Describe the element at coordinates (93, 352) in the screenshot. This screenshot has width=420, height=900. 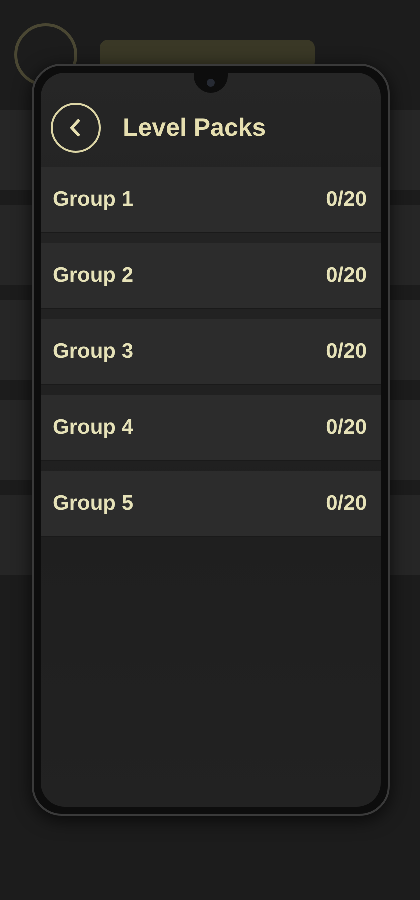
I see `group-name: Group 3` at that location.